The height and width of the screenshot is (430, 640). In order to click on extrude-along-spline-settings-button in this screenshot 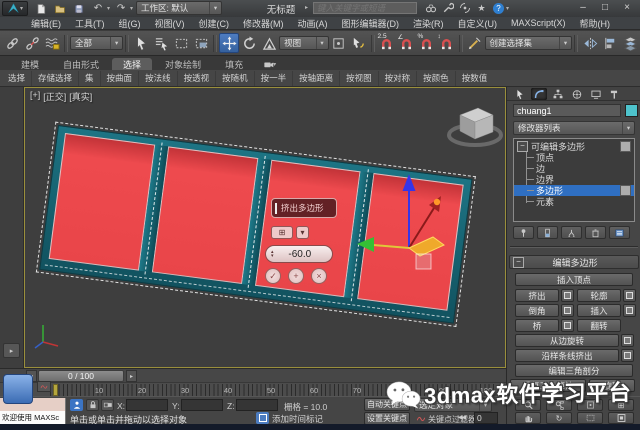, I will do `click(627, 355)`.